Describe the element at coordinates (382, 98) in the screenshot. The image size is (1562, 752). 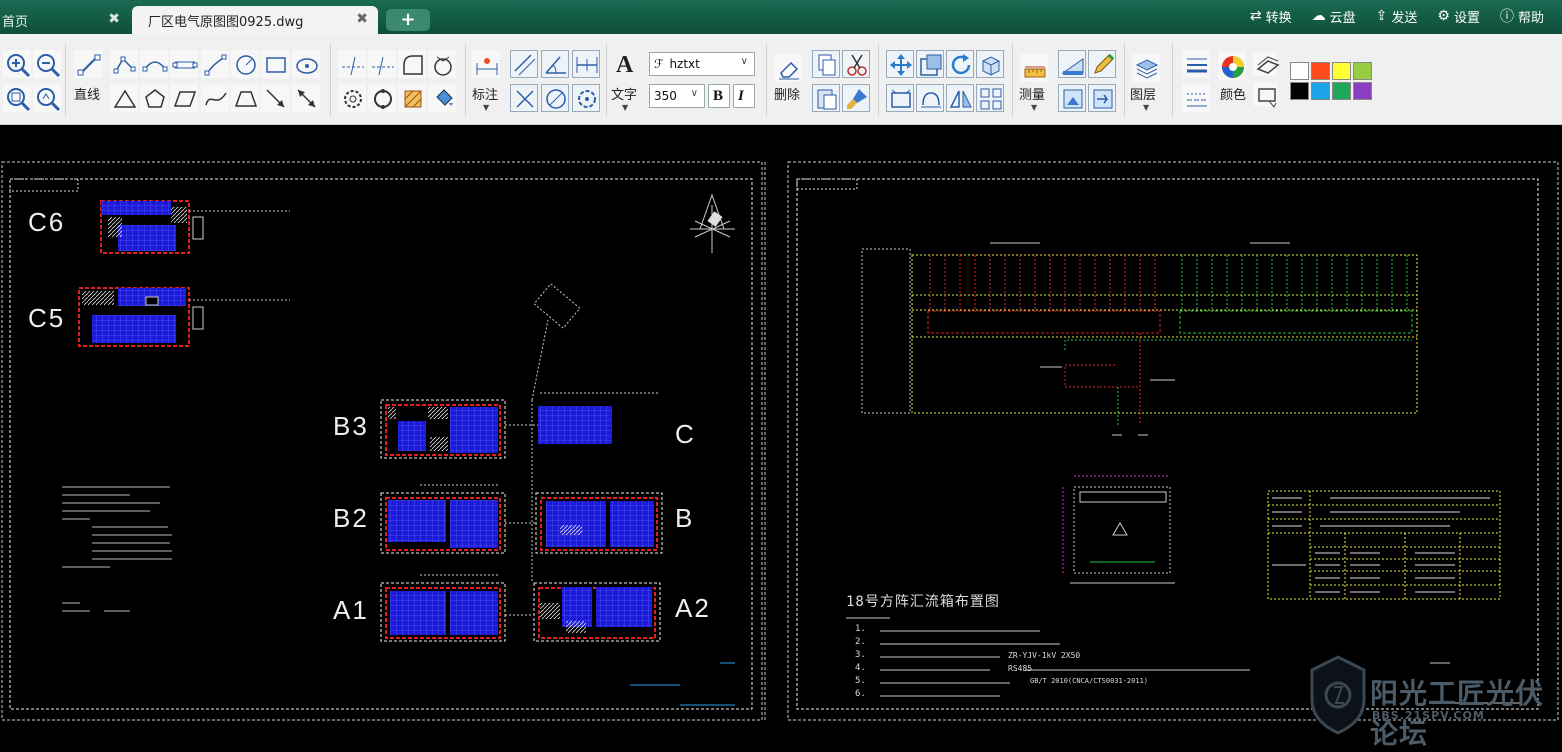
I see `rotate-copy-button` at that location.